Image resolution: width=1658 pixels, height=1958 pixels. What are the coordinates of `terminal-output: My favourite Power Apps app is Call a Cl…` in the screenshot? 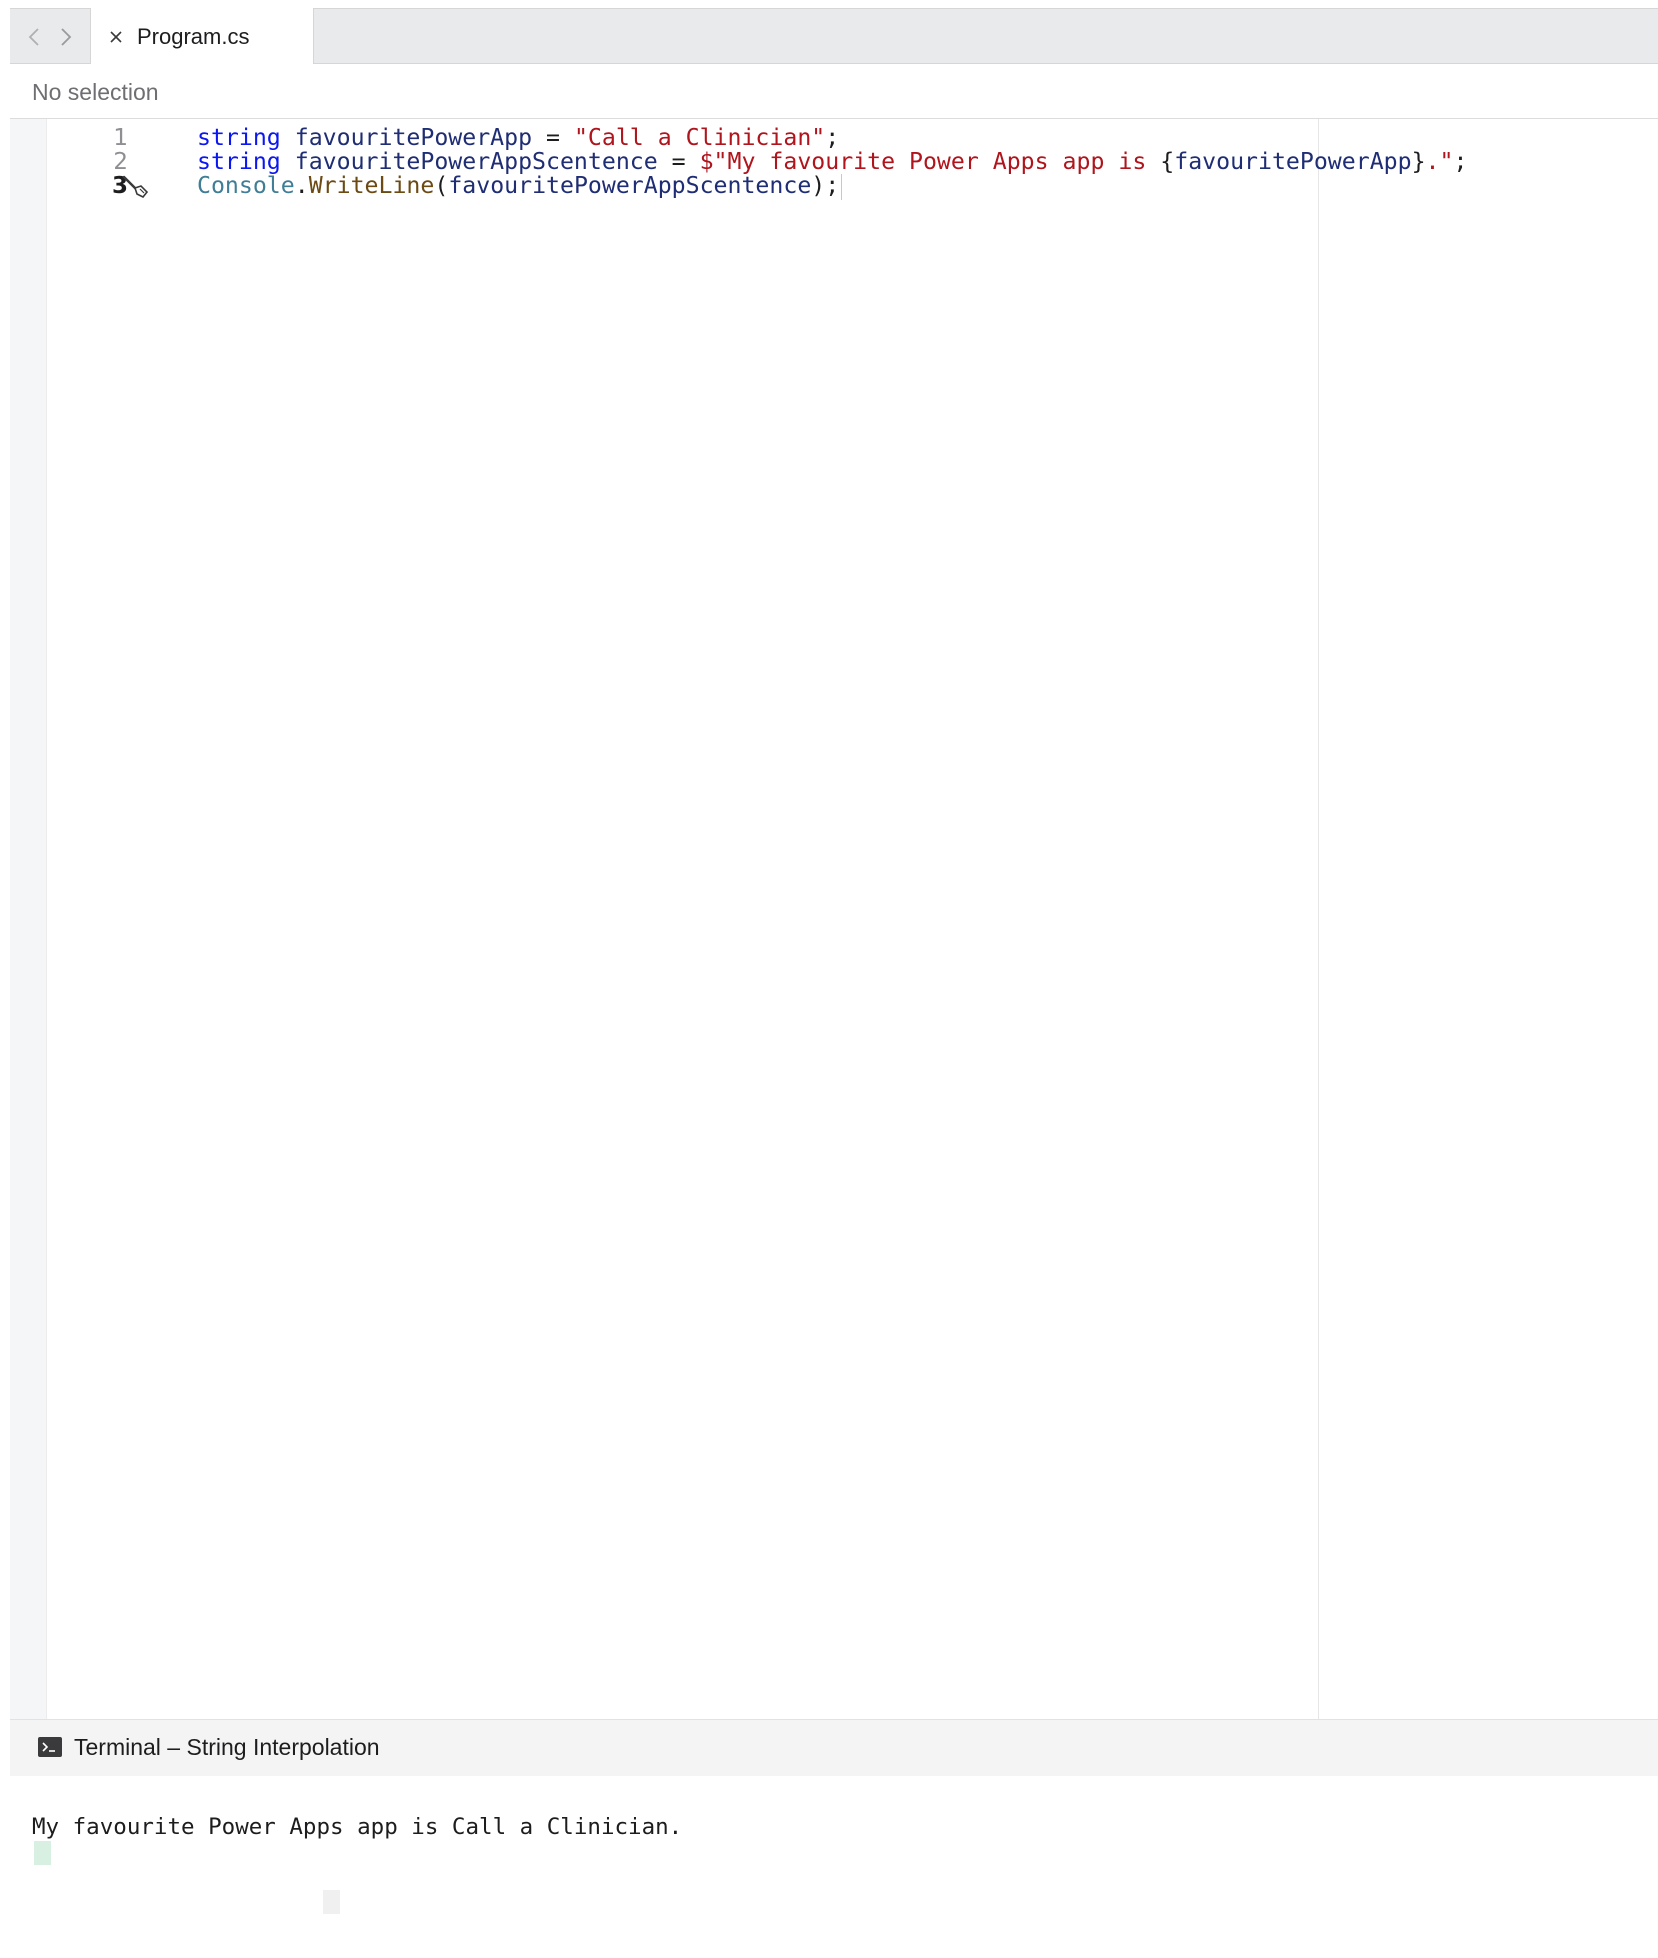 It's located at (357, 1827).